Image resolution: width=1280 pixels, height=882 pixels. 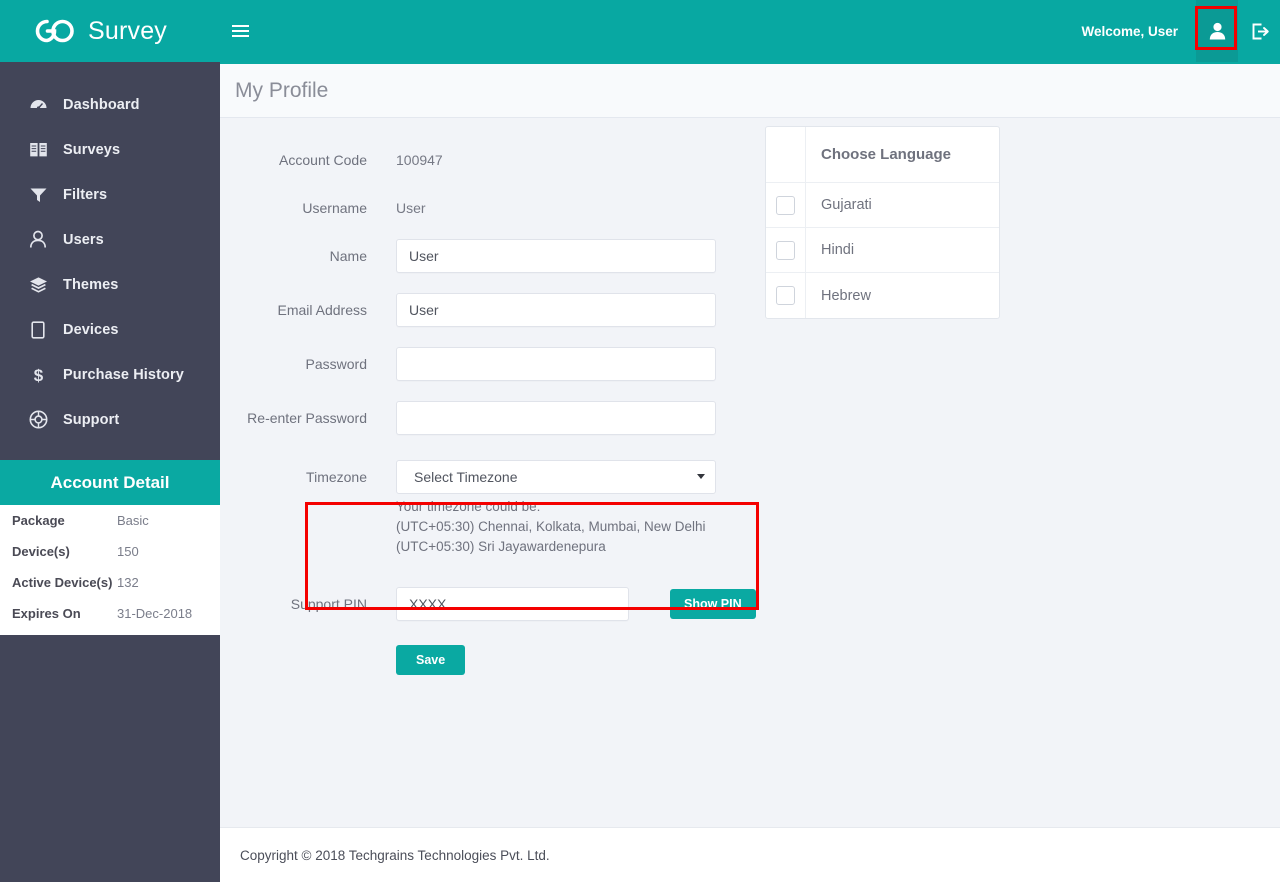 I want to click on dashboard-gauge-icon, so click(x=38, y=105).